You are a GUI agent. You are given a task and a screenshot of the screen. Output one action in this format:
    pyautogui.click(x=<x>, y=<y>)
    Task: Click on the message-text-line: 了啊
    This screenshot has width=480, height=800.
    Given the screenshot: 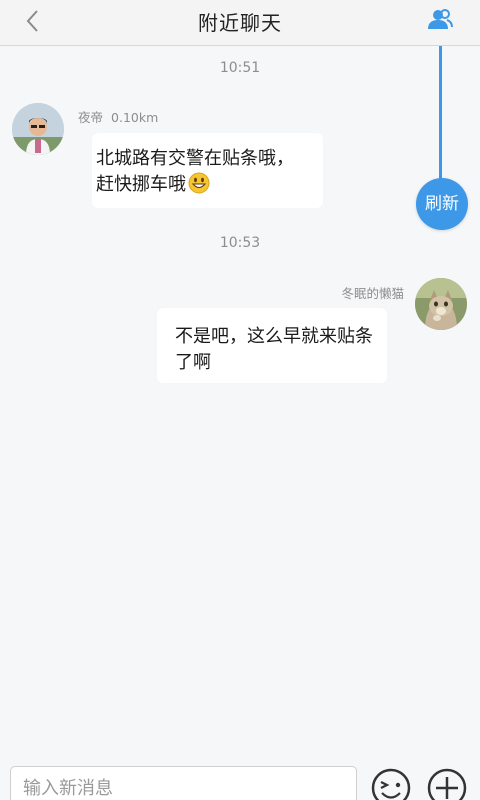 What is the action you would take?
    pyautogui.click(x=193, y=362)
    